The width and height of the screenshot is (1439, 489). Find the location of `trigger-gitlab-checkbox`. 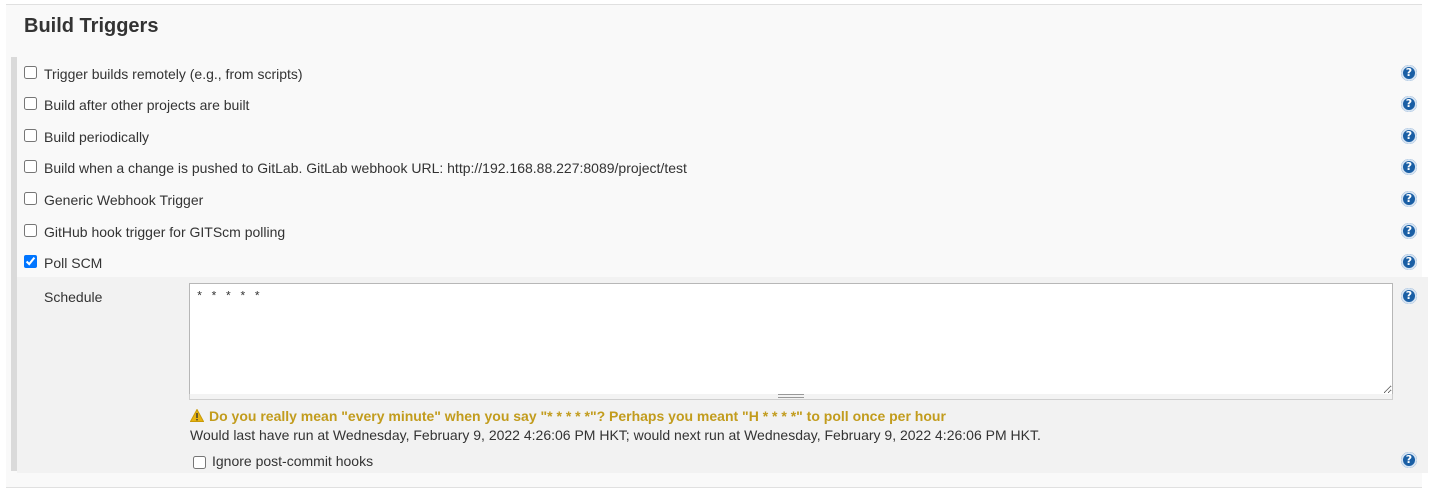

trigger-gitlab-checkbox is located at coordinates (30, 166).